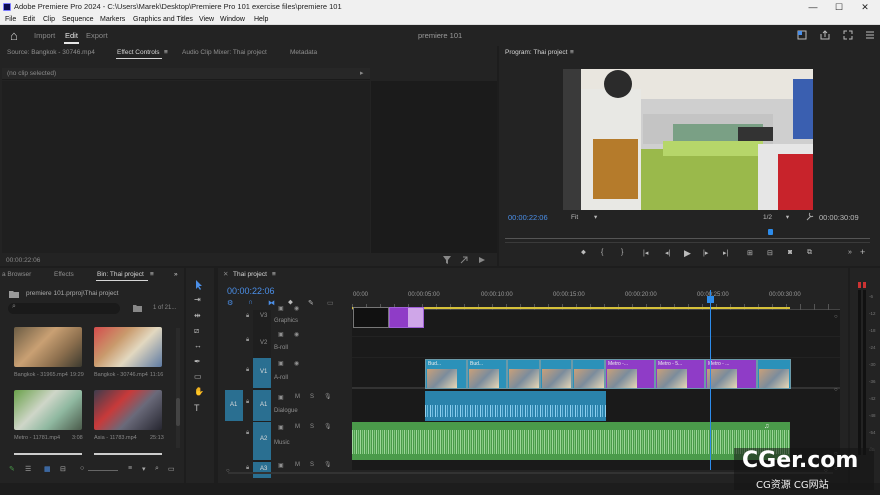 The height and width of the screenshot is (495, 880). What do you see at coordinates (263, 439) in the screenshot?
I see `track-id-a2: A2` at bounding box center [263, 439].